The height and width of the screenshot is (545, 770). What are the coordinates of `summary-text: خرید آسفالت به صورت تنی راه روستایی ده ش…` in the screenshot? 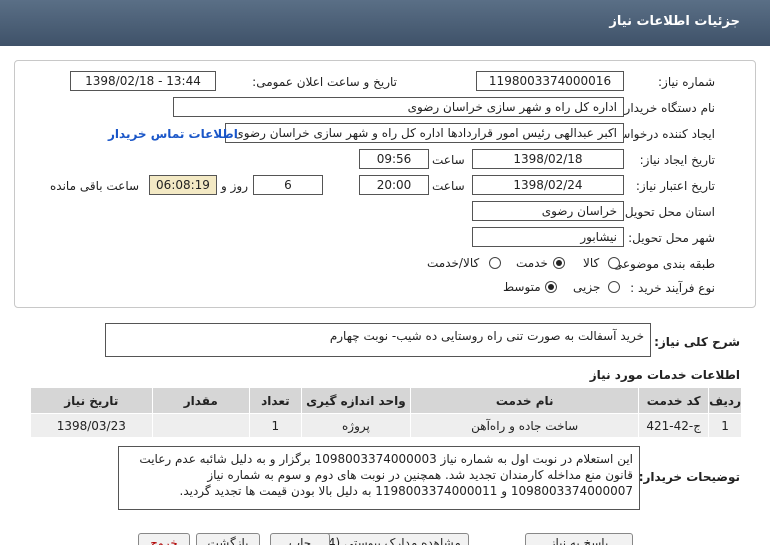 It's located at (378, 340).